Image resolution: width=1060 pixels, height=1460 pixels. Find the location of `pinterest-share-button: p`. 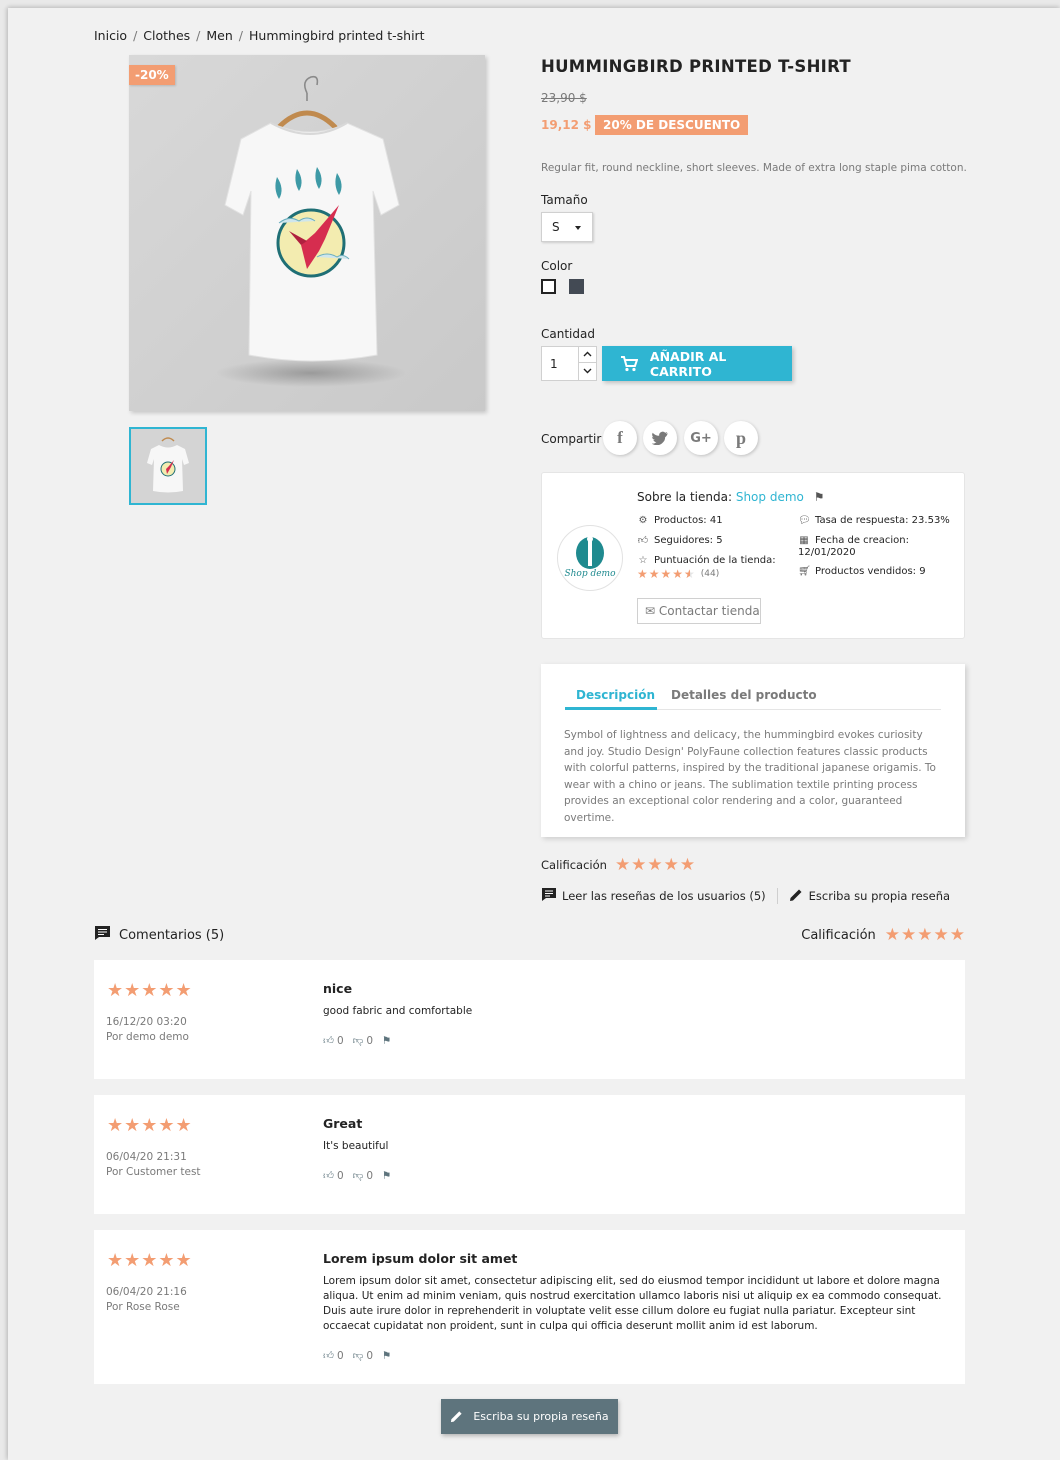

pinterest-share-button: p is located at coordinates (741, 438).